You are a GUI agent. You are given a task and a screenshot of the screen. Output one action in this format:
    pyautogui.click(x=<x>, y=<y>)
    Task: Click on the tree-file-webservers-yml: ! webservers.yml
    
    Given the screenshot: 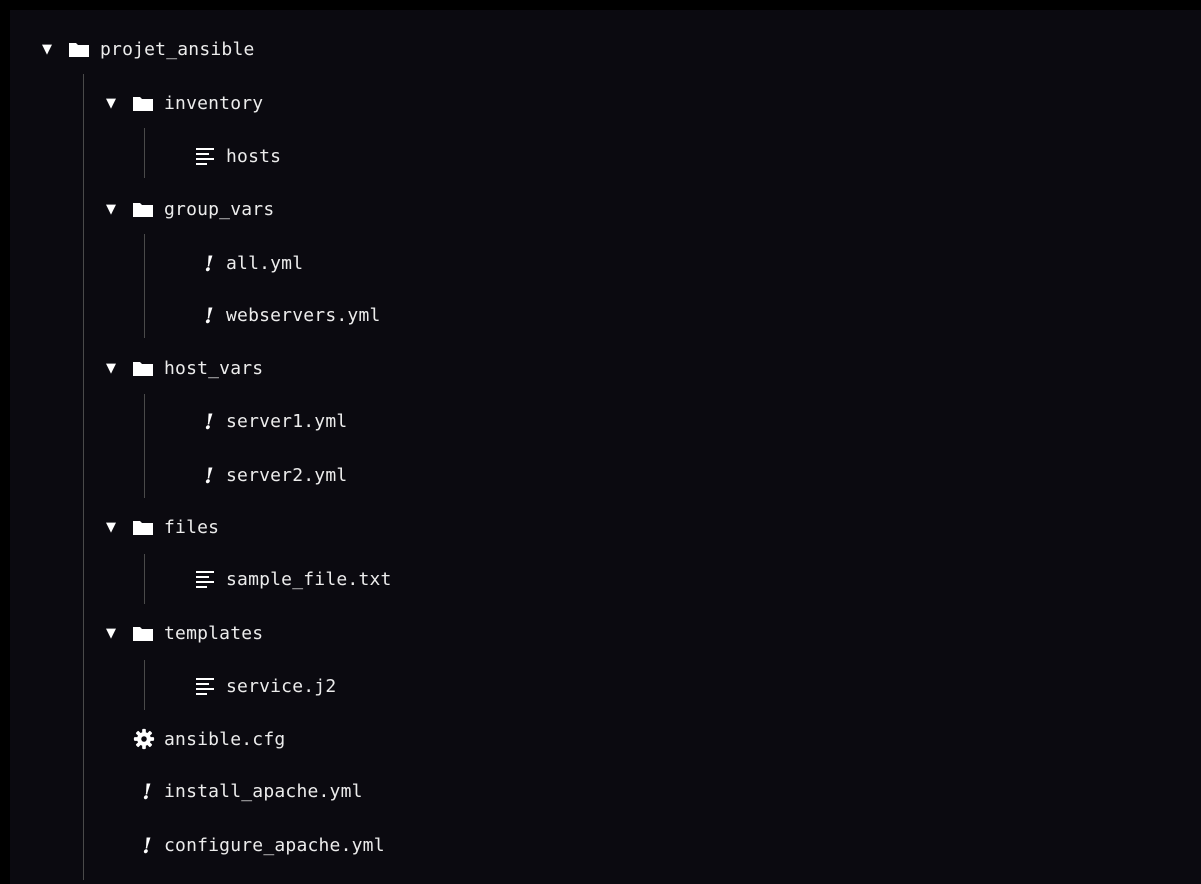 What is the action you would take?
    pyautogui.click(x=287, y=315)
    